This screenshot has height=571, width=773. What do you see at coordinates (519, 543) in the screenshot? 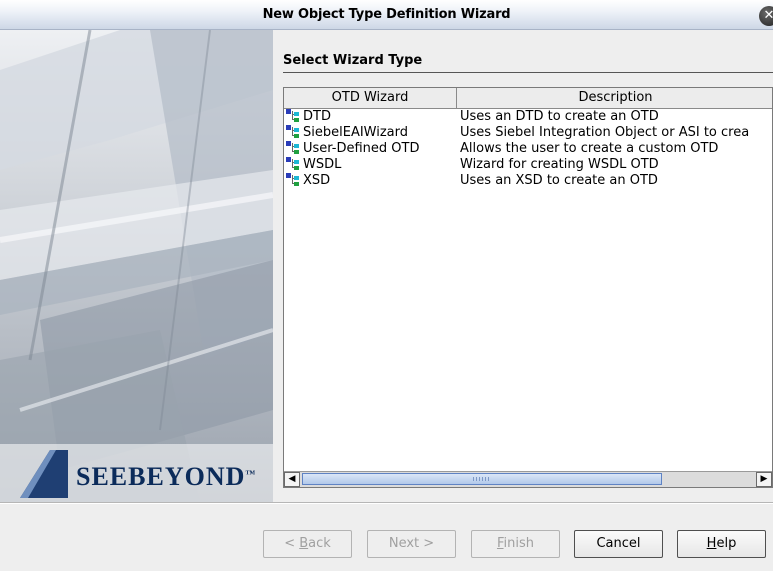
I see `finish-label-rest: inish` at bounding box center [519, 543].